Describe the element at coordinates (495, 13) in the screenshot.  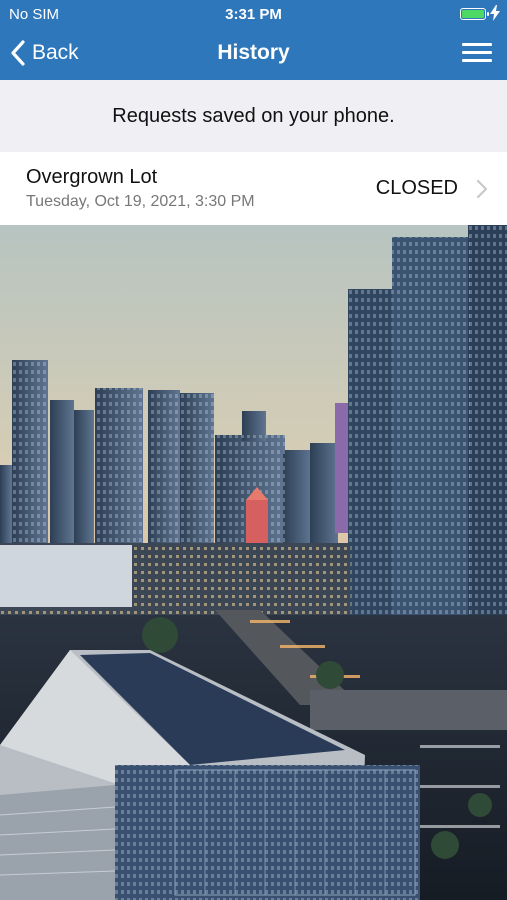
I see `charging-bolt-icon` at that location.